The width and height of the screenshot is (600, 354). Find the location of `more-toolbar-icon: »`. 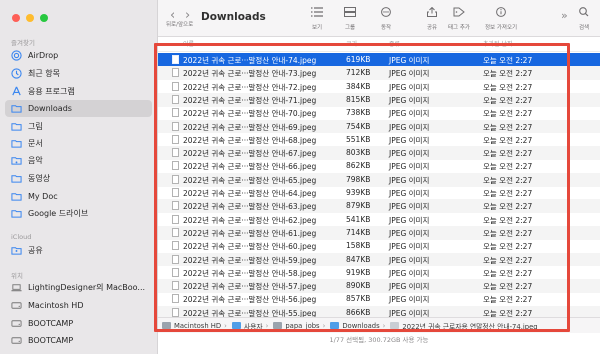

more-toolbar-icon: » is located at coordinates (564, 15).